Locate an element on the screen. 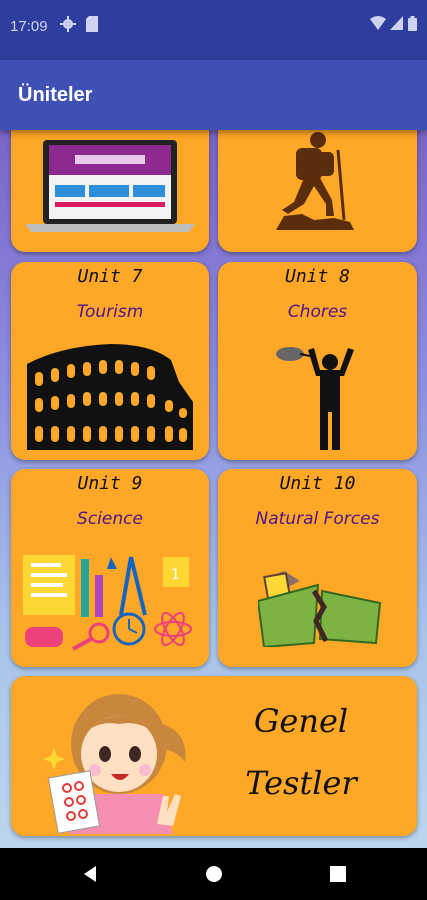 Image resolution: width=427 pixels, height=900 pixels. unit-name: Science is located at coordinates (110, 519).